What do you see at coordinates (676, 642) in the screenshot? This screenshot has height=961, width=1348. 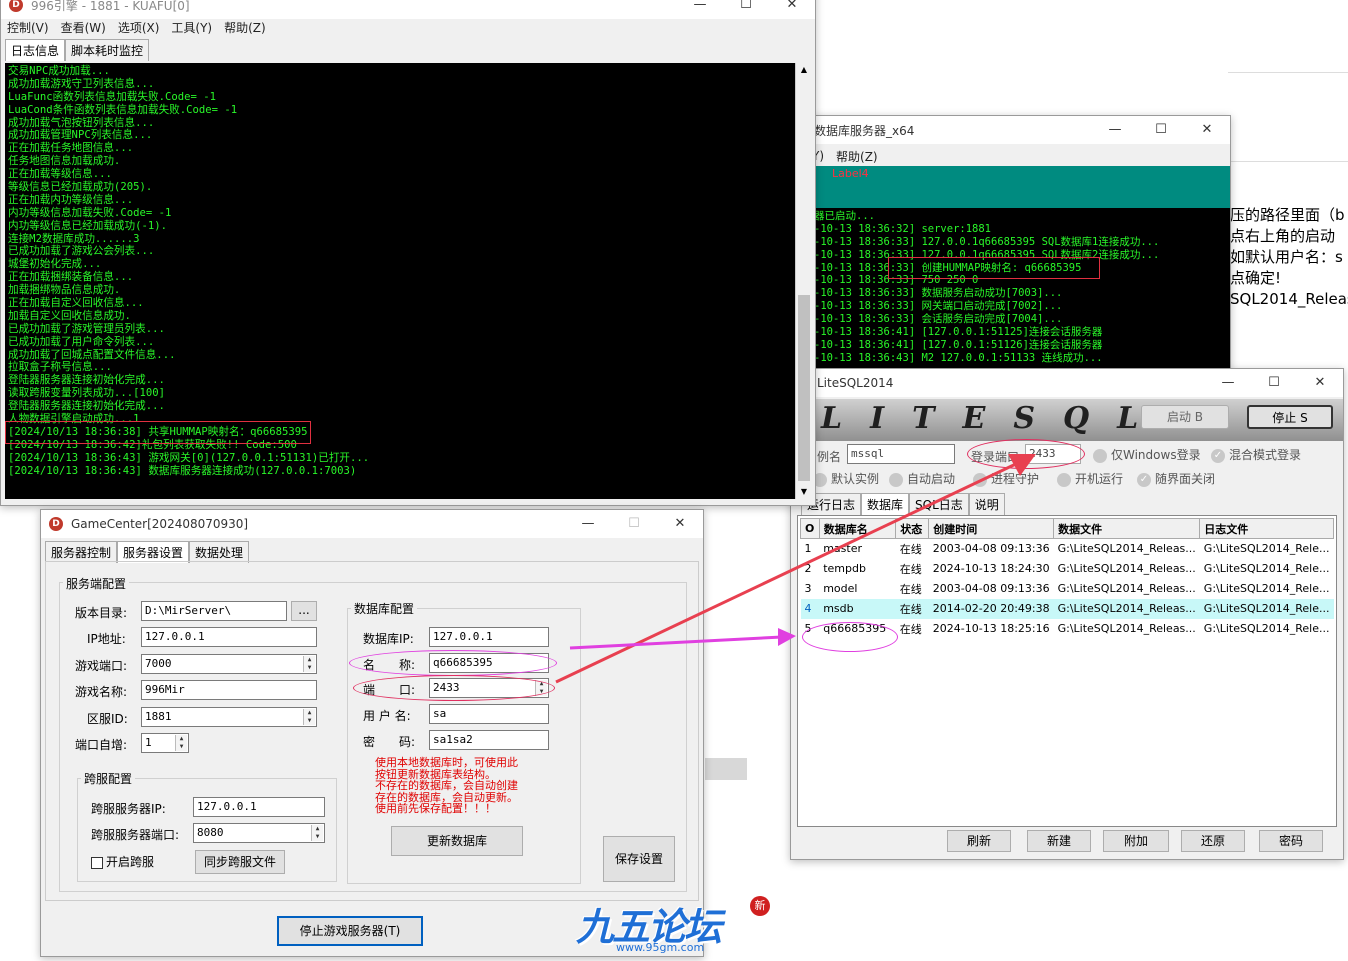 I see `magenta-arrow-line` at bounding box center [676, 642].